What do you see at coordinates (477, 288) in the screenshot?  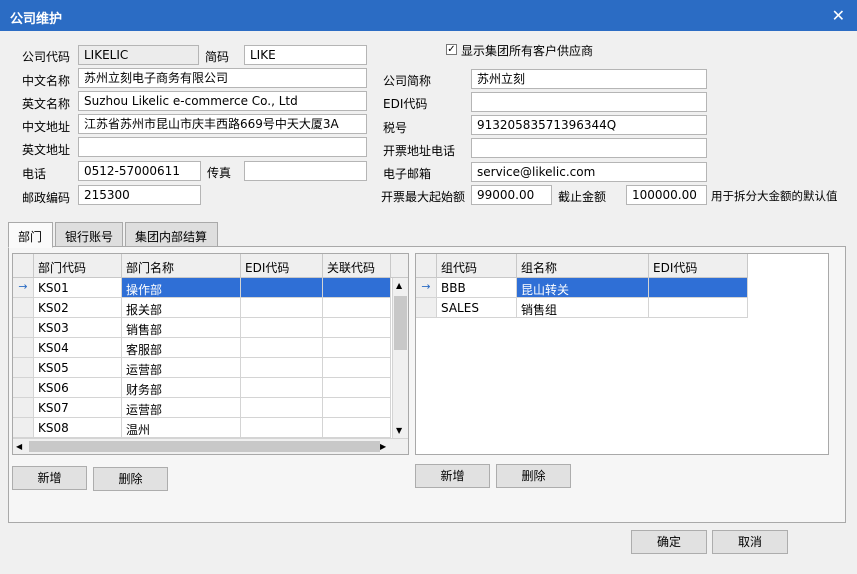 I see `table-cell: BBB` at bounding box center [477, 288].